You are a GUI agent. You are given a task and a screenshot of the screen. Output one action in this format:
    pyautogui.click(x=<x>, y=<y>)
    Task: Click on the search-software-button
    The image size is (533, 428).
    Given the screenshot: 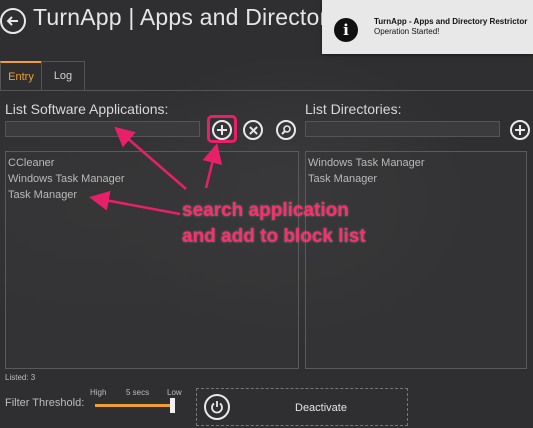 What is the action you would take?
    pyautogui.click(x=286, y=130)
    